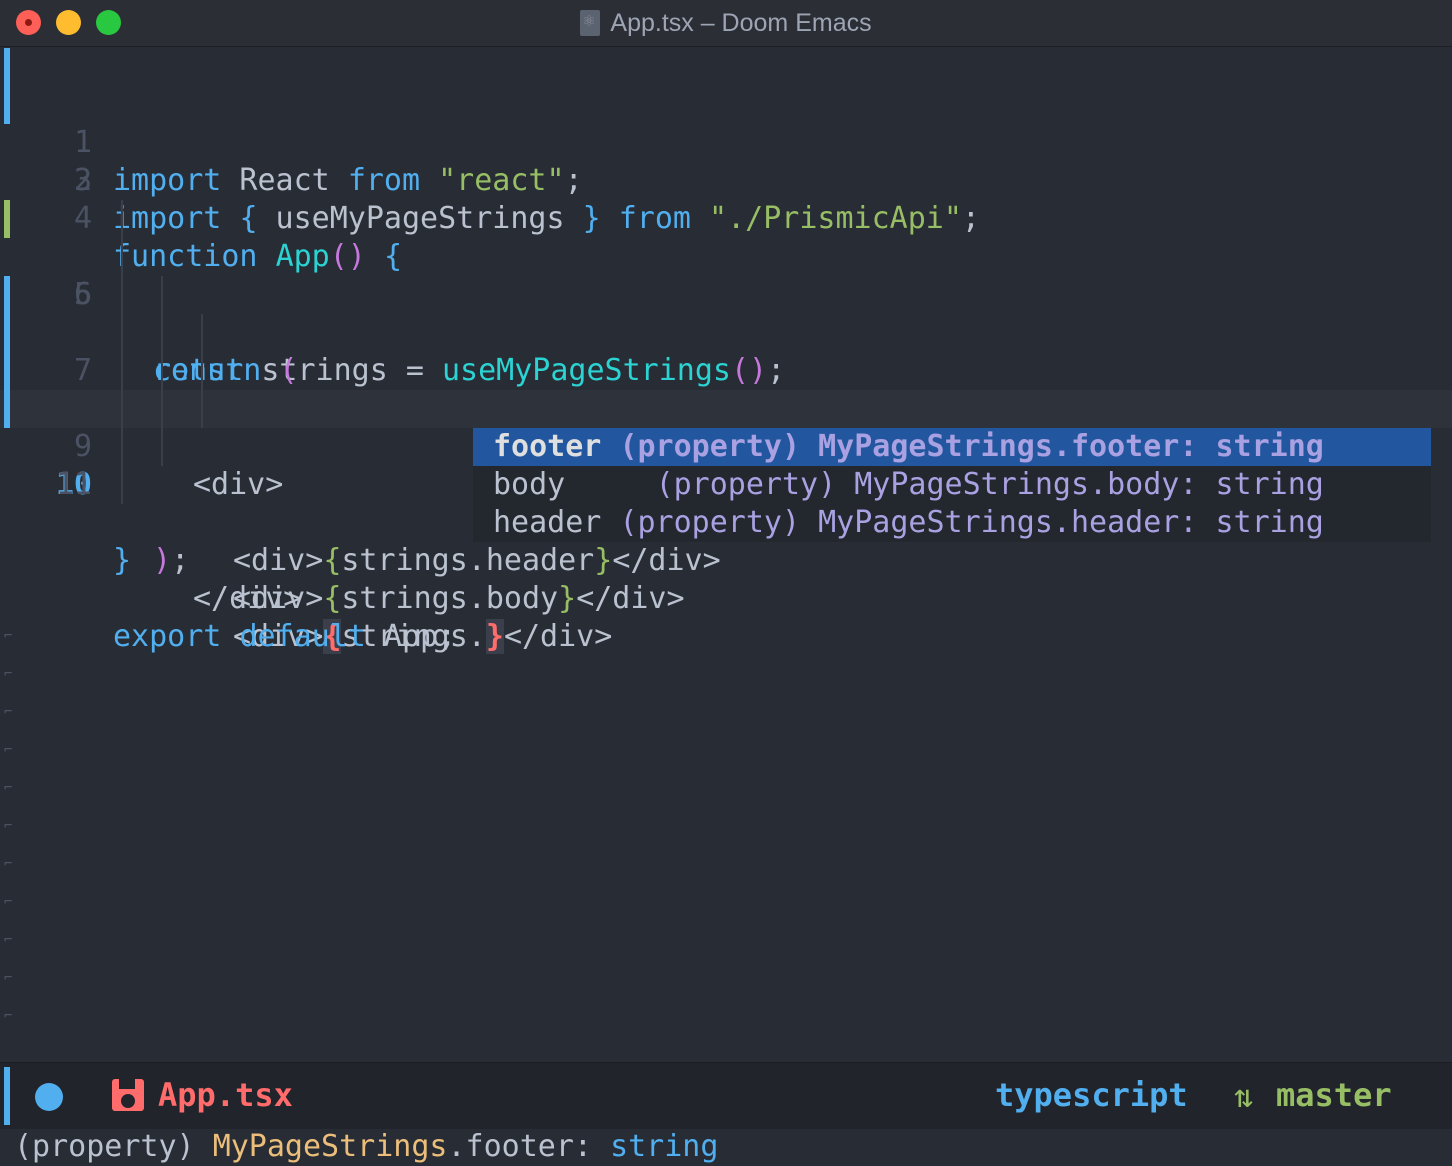 The width and height of the screenshot is (1452, 1166). Describe the element at coordinates (726, 1095) in the screenshot. I see `mode-line: App.tsx typescript ⇅ master` at that location.